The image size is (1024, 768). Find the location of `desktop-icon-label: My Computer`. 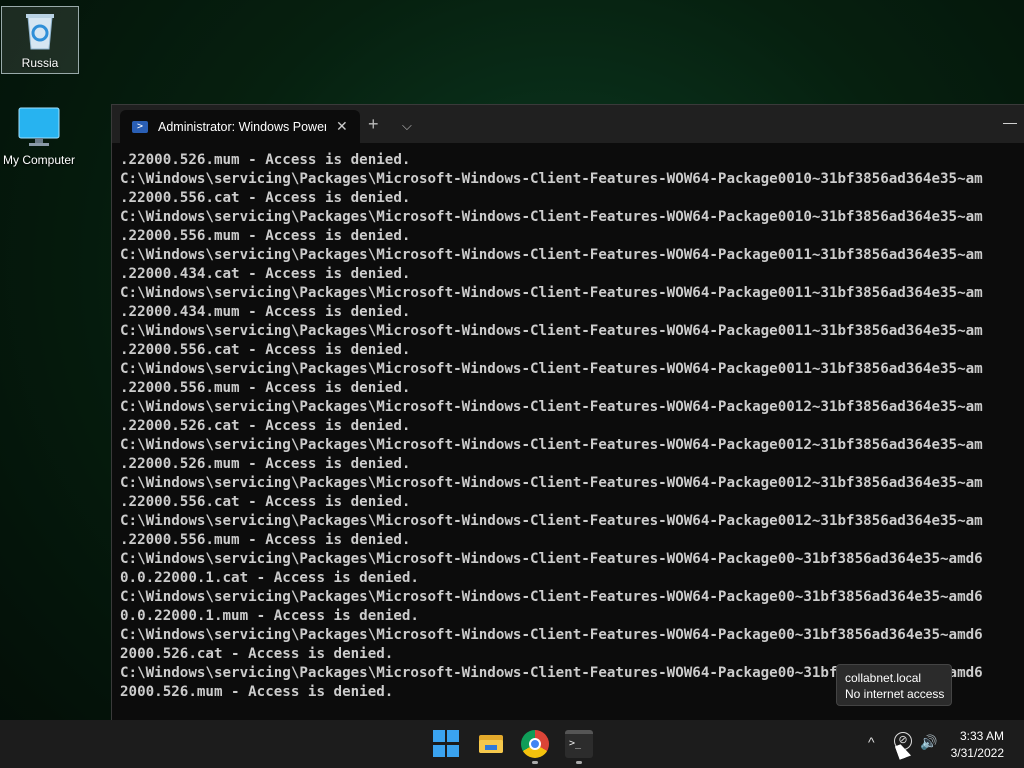

desktop-icon-label: My Computer is located at coordinates (39, 160).